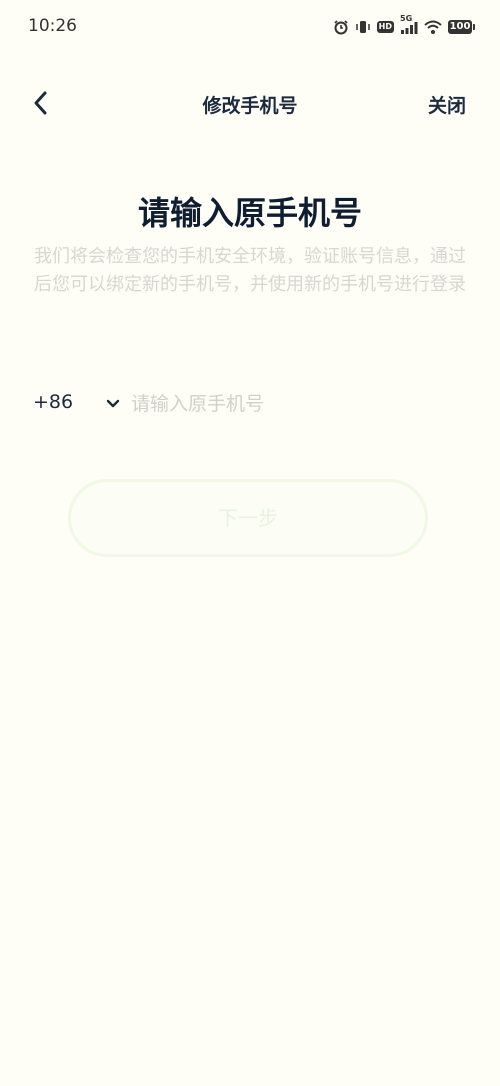  I want to click on vibrate-icon, so click(363, 27).